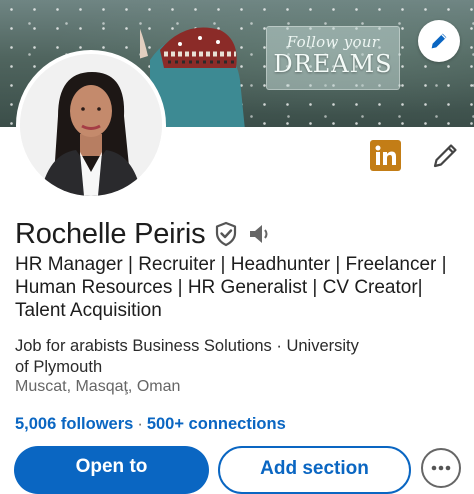  What do you see at coordinates (226, 234) in the screenshot?
I see `verified-shield-icon` at bounding box center [226, 234].